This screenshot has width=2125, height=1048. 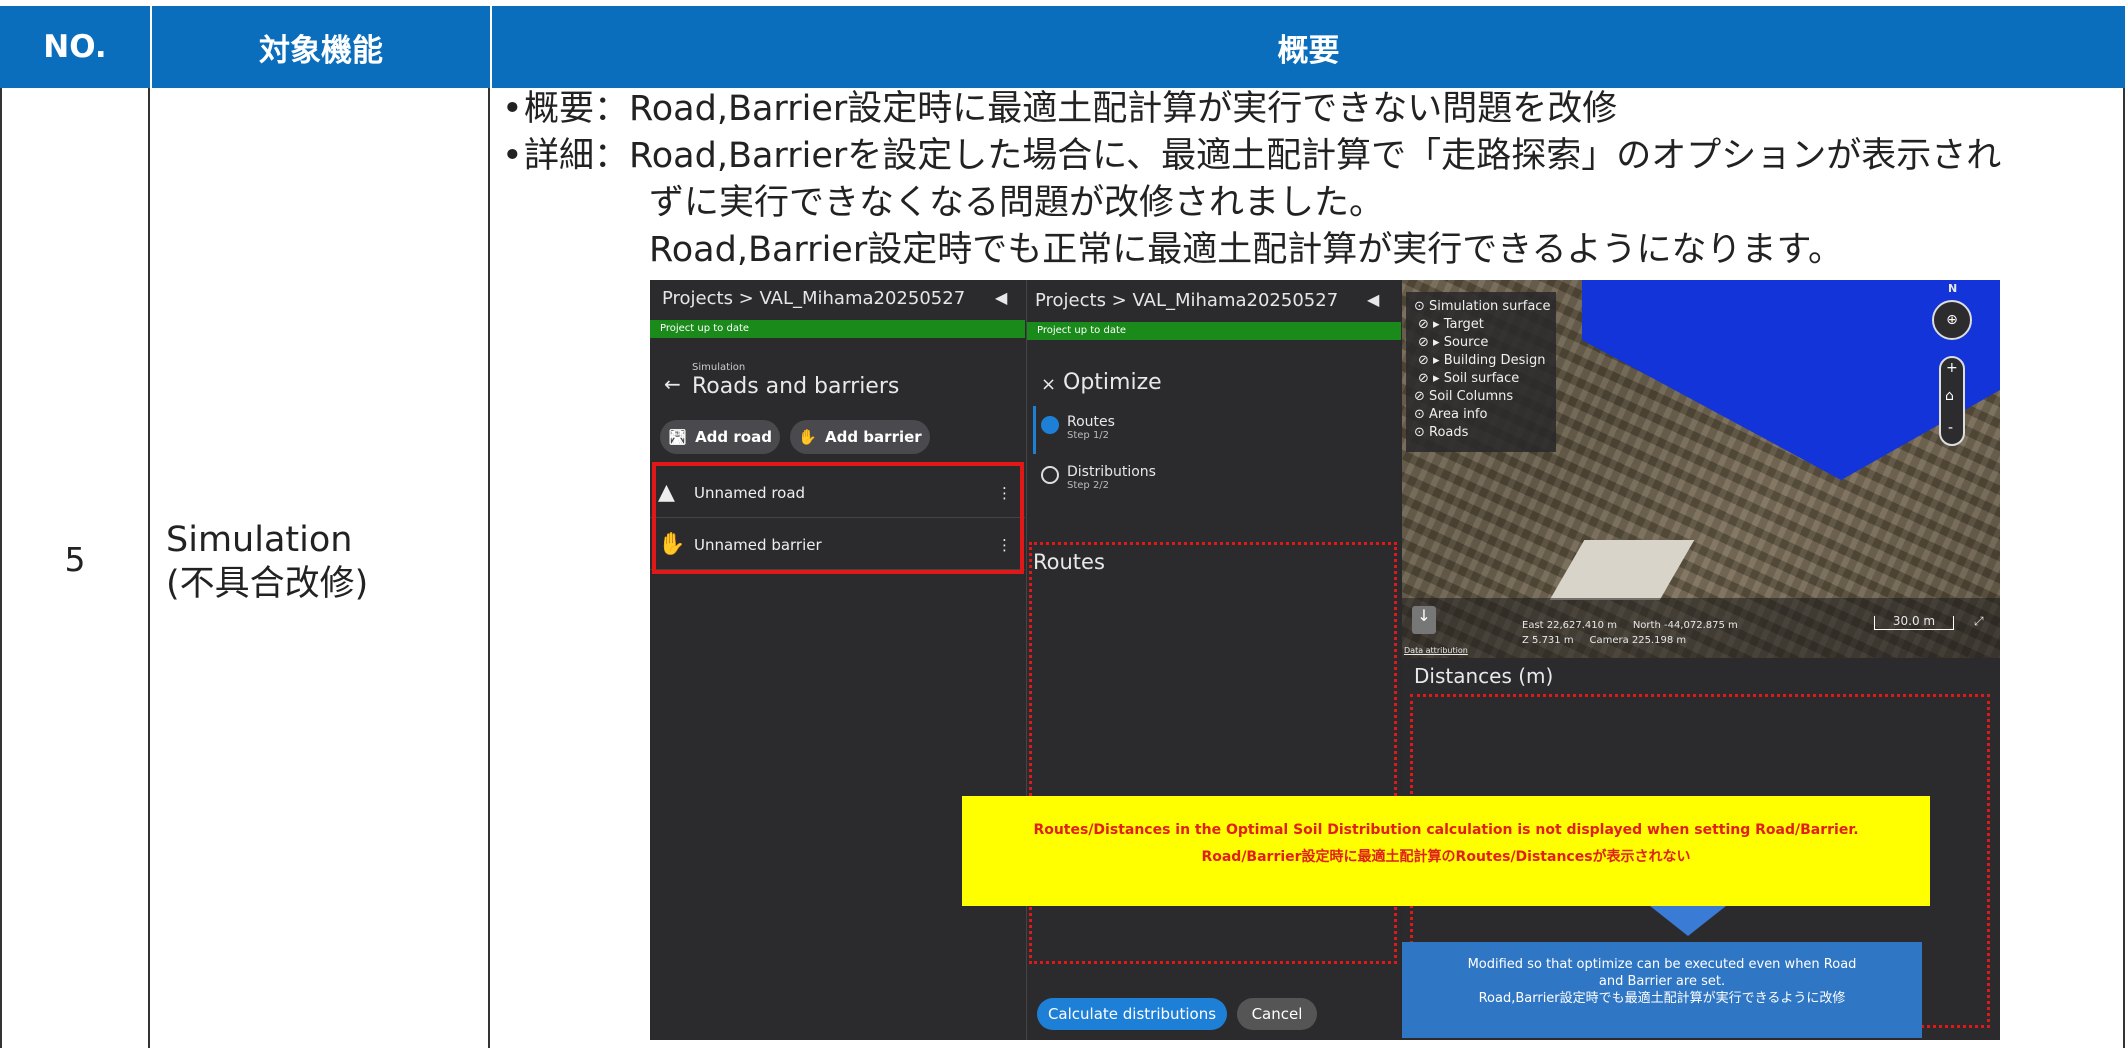 What do you see at coordinates (1482, 433) in the screenshot?
I see `layer-item: ⊙ Roads` at bounding box center [1482, 433].